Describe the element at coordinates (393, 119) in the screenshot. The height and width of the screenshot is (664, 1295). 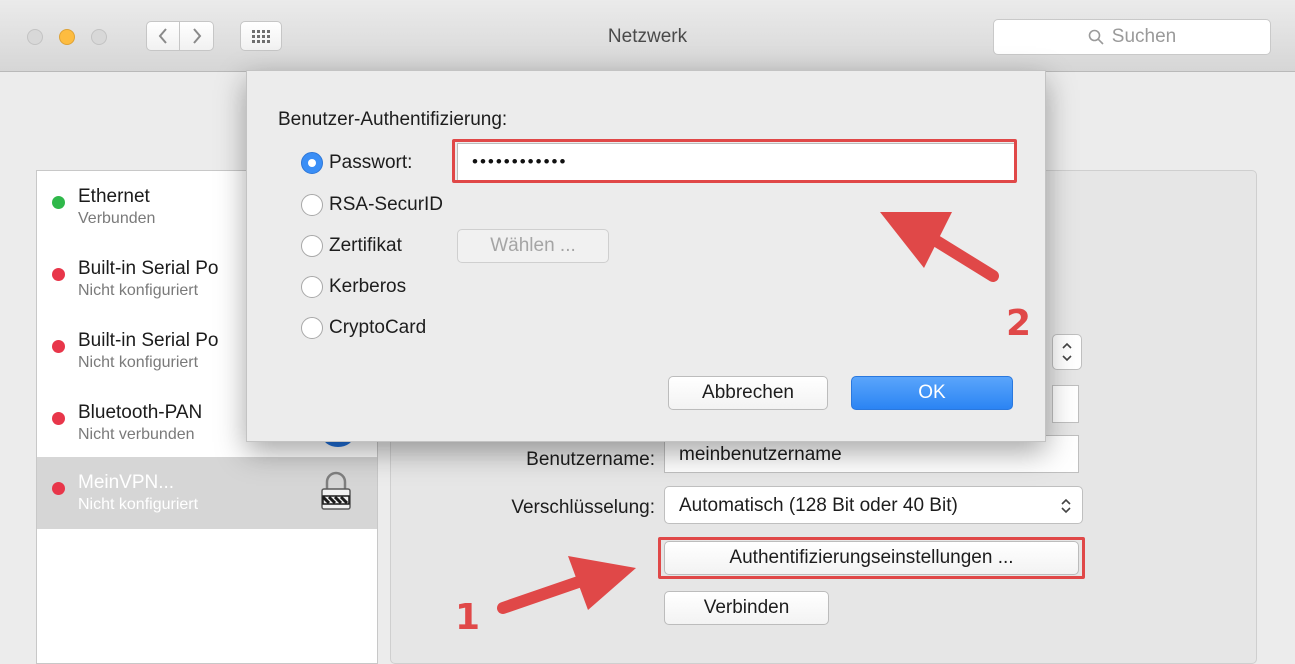
I see `sheet-title: Benutzer-Authentifizierung:` at that location.